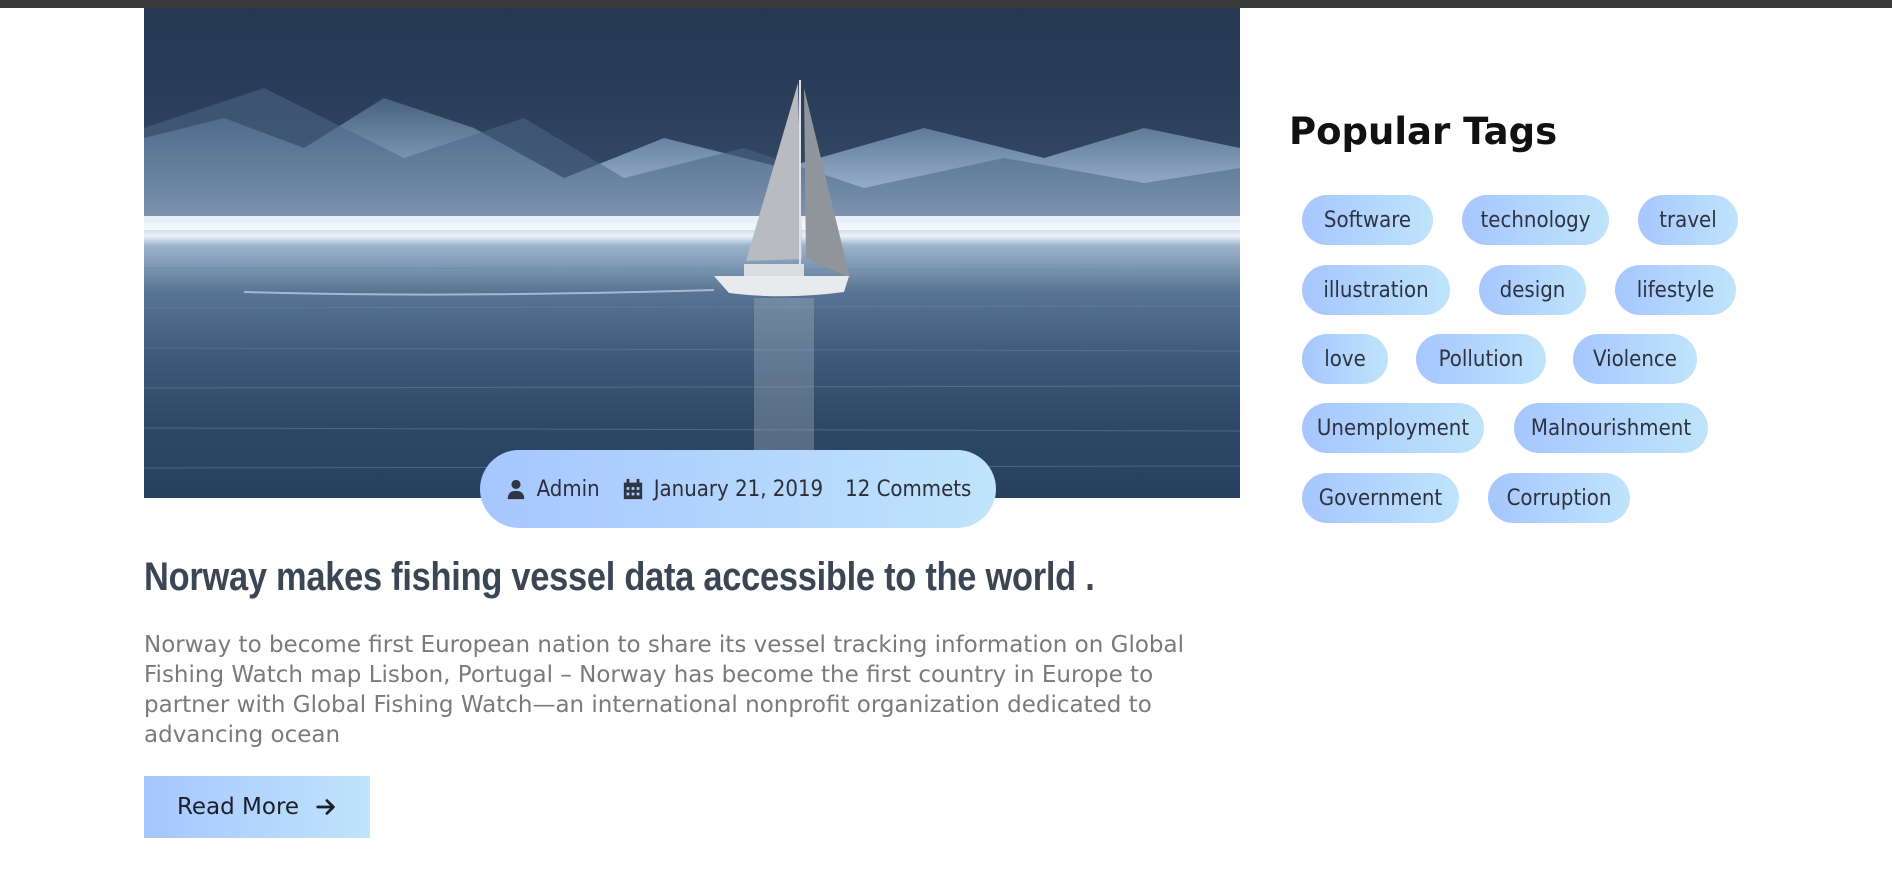 The height and width of the screenshot is (883, 1892). I want to click on post-meta: Admin January 21, 2019 12 Commets, so click(738, 489).